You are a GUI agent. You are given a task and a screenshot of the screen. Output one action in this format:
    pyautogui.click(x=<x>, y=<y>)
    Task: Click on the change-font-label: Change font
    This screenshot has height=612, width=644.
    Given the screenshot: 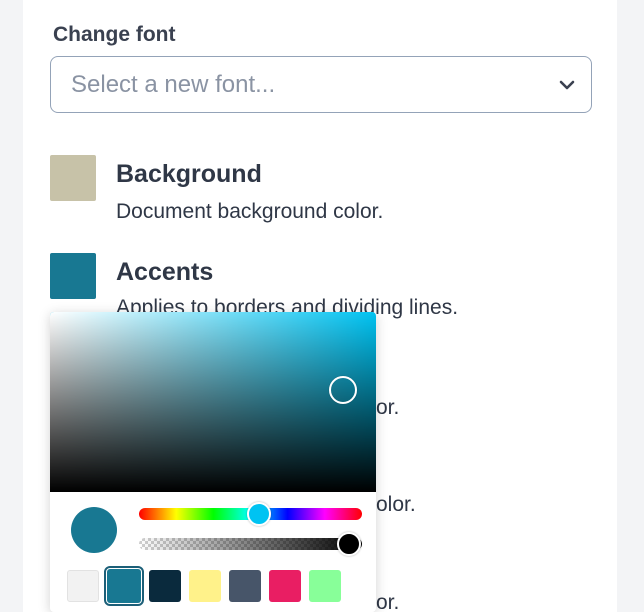 What is the action you would take?
    pyautogui.click(x=114, y=34)
    